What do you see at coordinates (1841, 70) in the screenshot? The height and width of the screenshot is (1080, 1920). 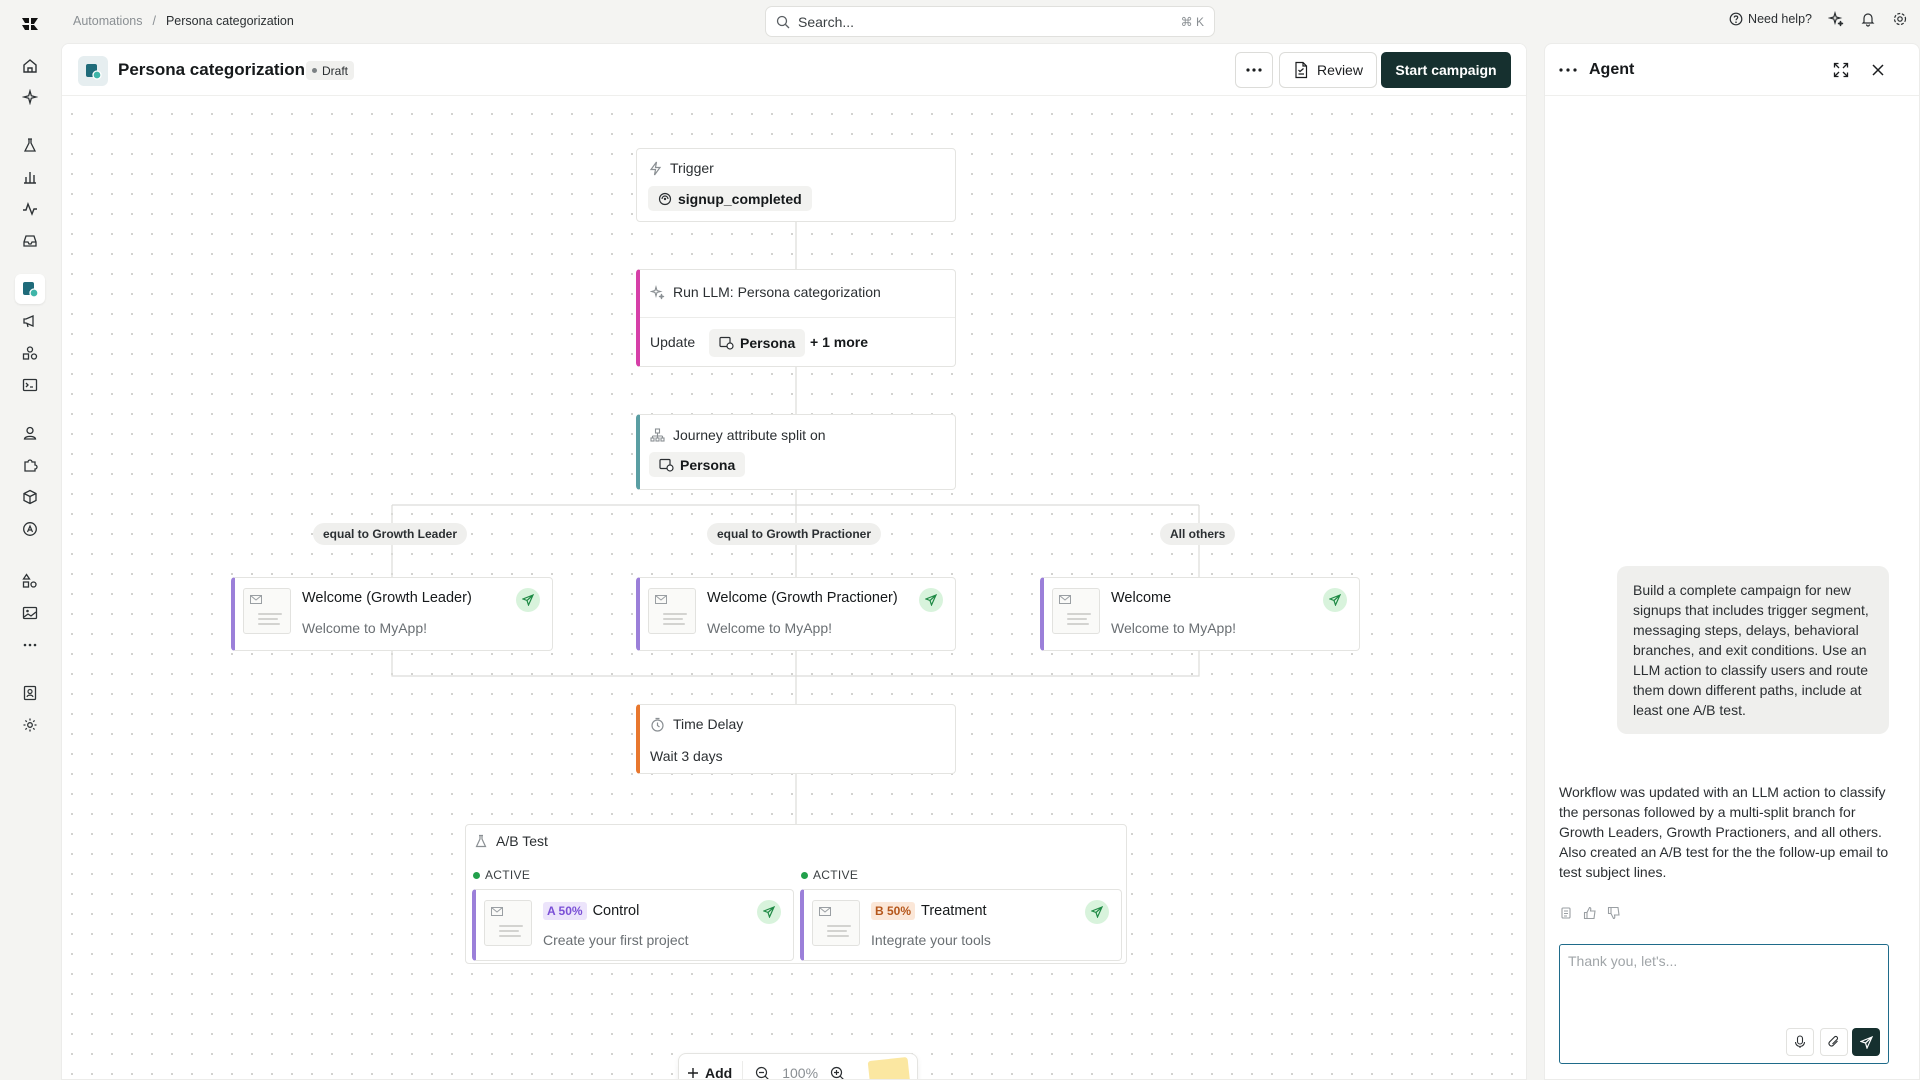 I see `expand-icon` at bounding box center [1841, 70].